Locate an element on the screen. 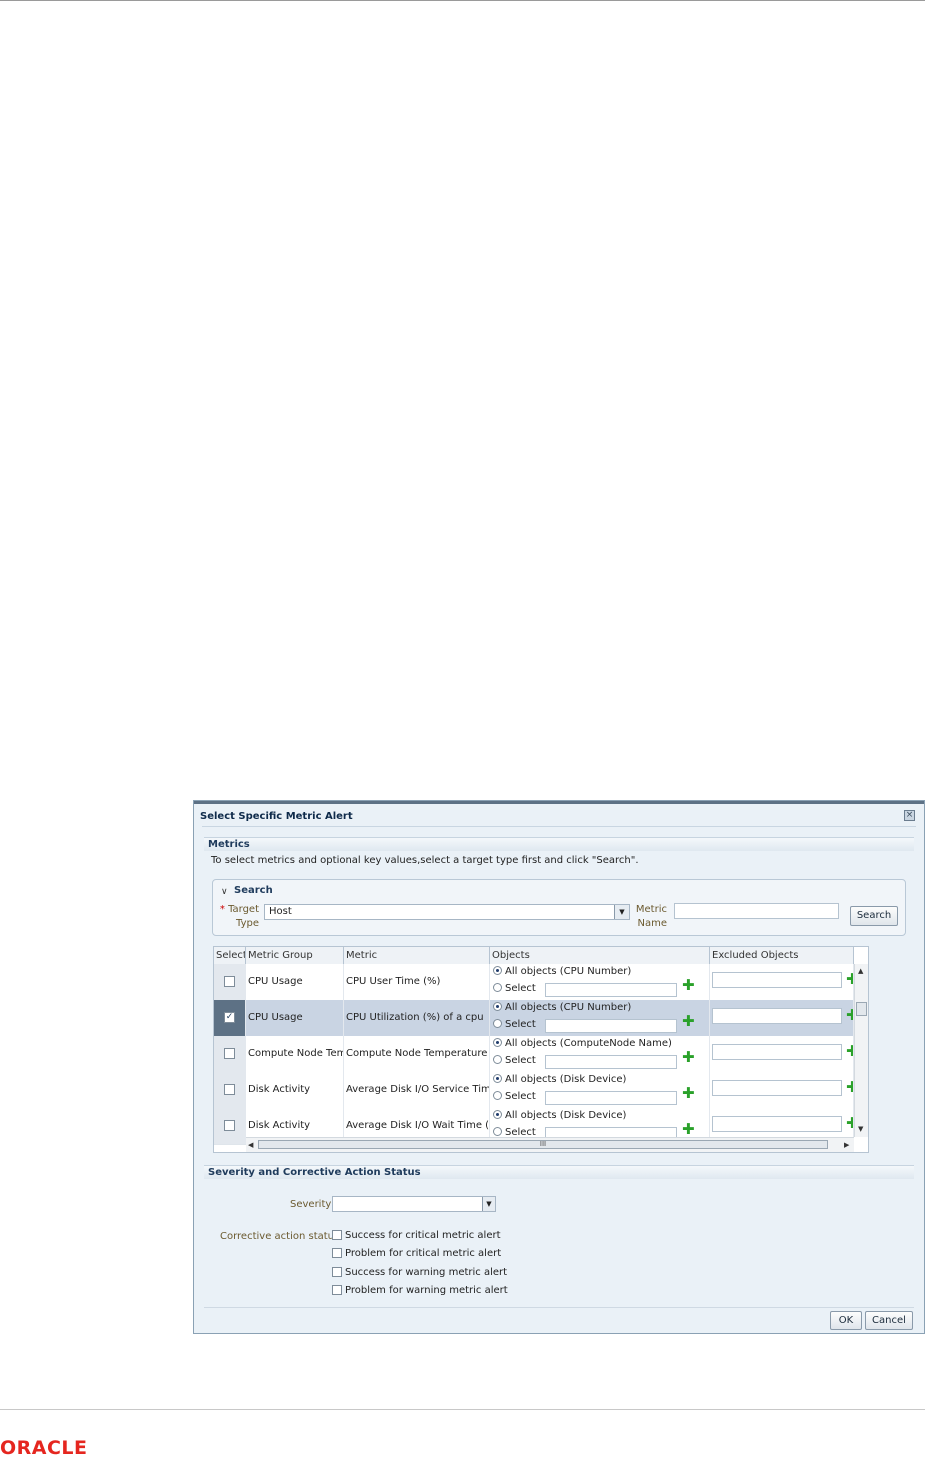 This screenshot has height=1459, width=925. severity-label: Severity is located at coordinates (311, 1204).